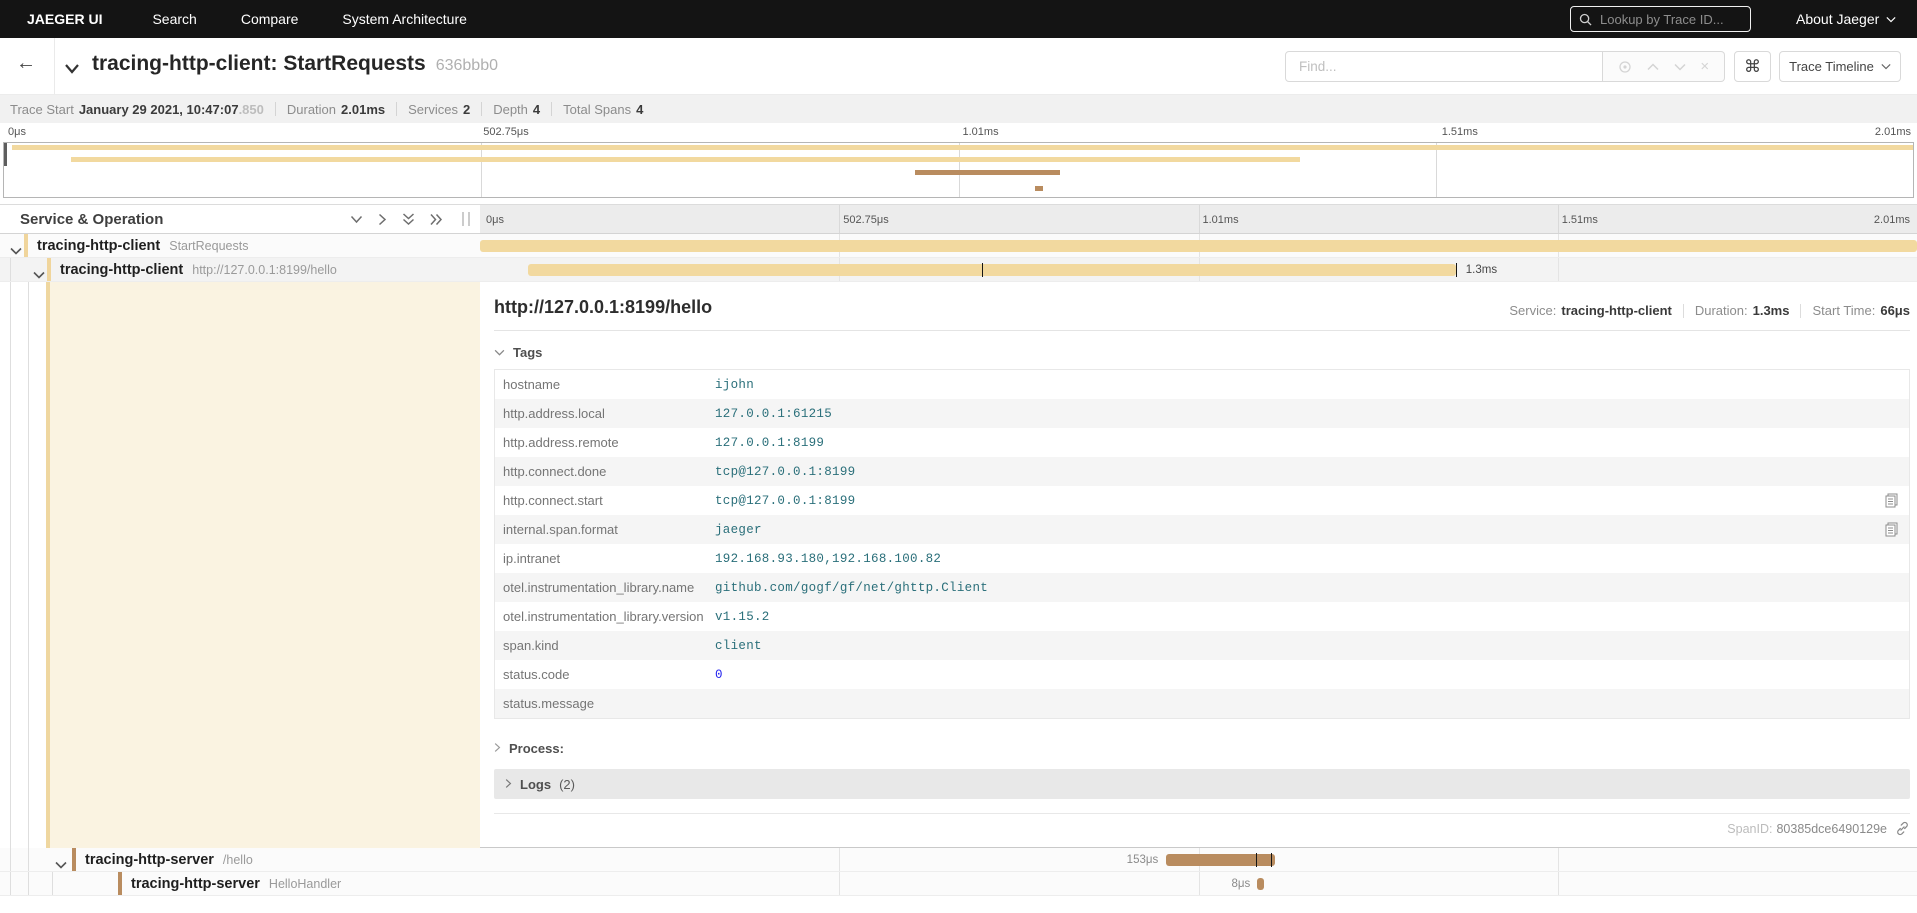 This screenshot has width=1917, height=913. I want to click on nav-item-compare: Compare, so click(270, 19).